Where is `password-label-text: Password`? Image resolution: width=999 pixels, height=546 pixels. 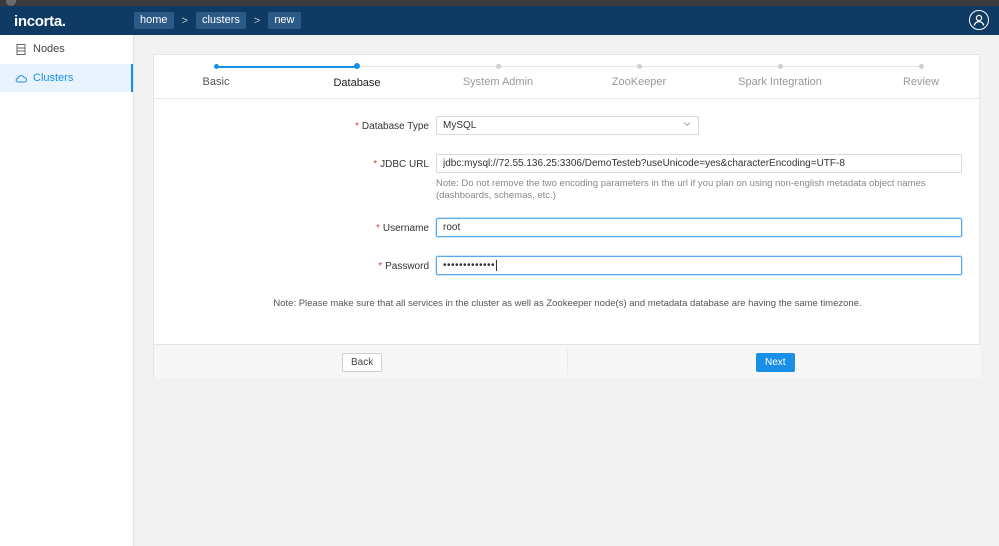
password-label-text: Password is located at coordinates (407, 266).